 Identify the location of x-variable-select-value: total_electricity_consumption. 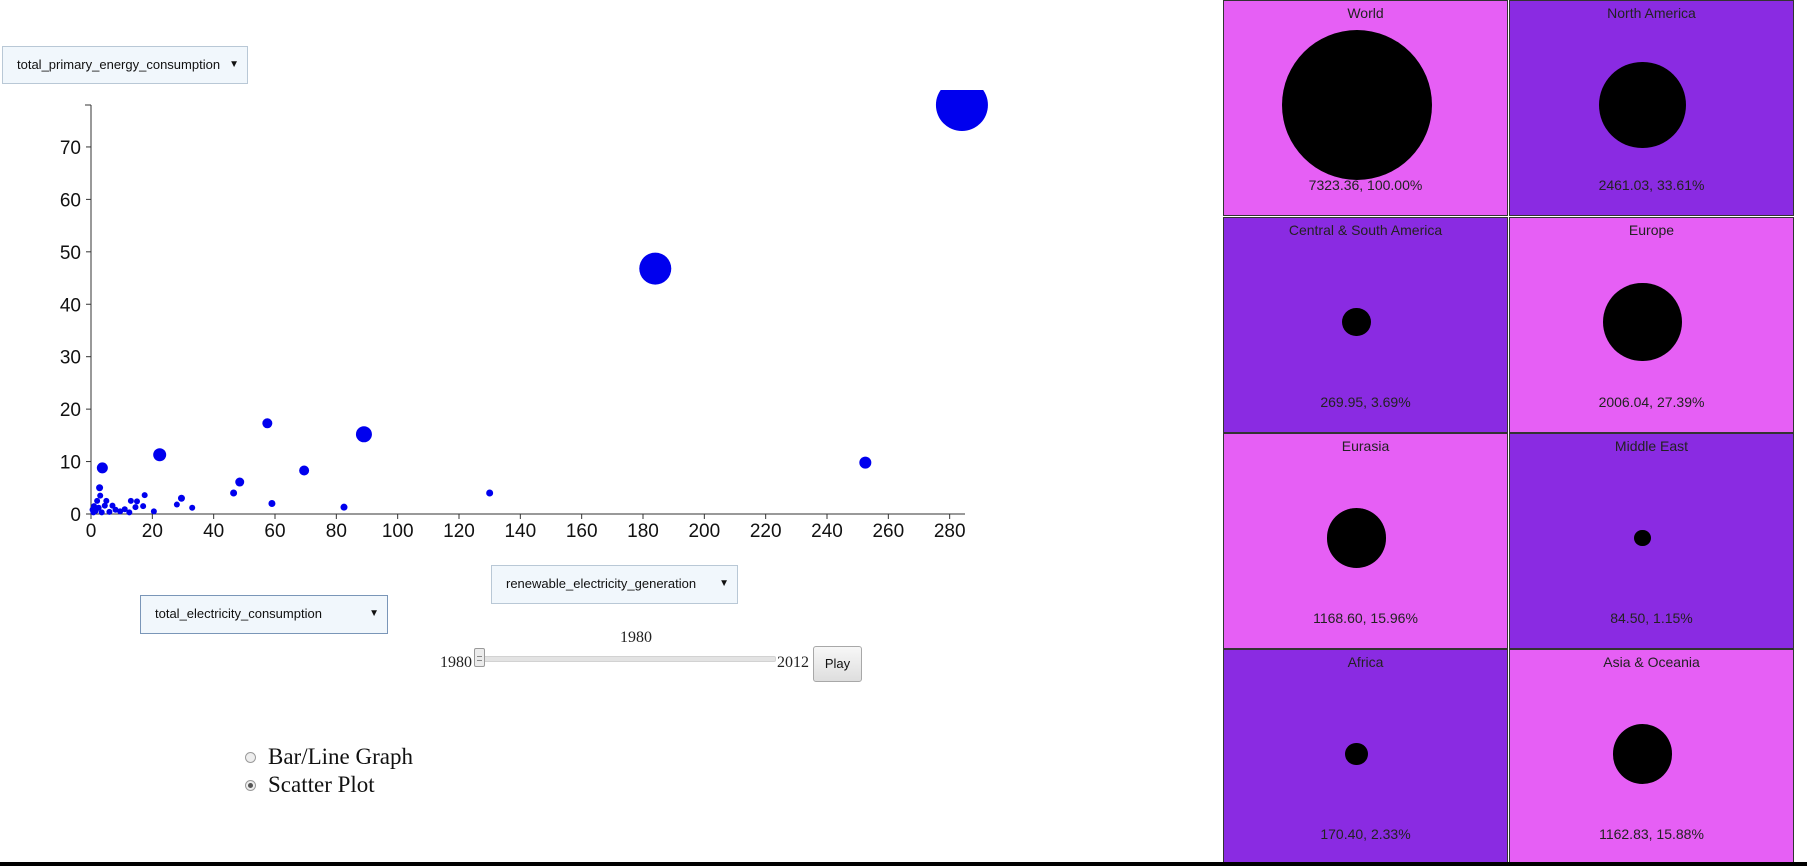
(238, 613).